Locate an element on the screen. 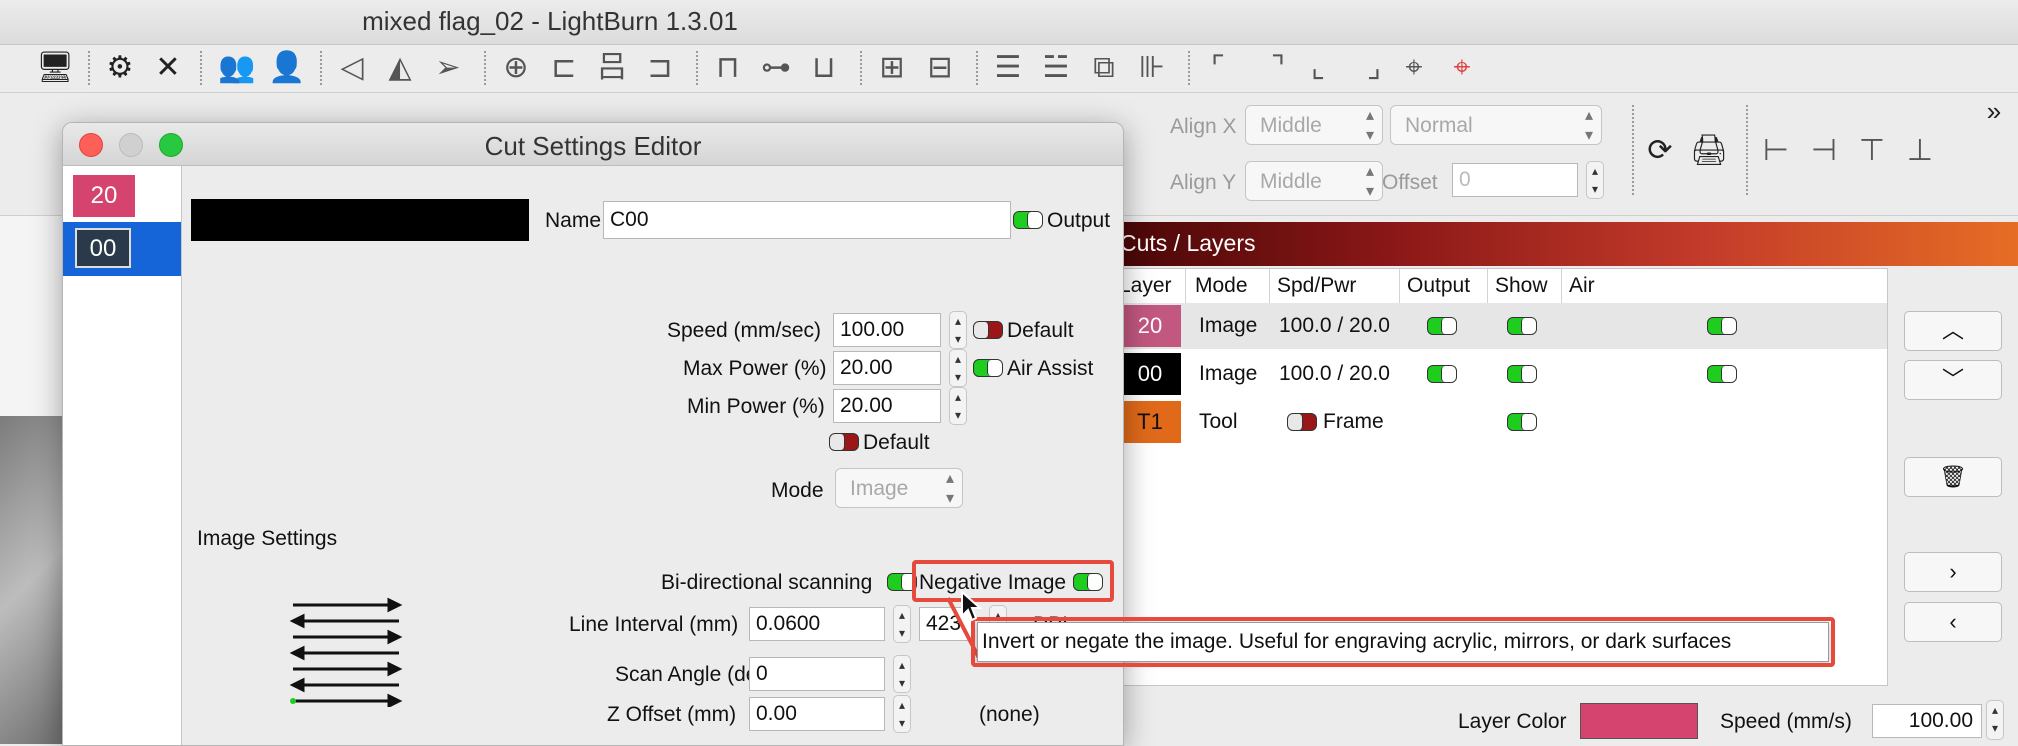  air-assist-toggle is located at coordinates (988, 368).